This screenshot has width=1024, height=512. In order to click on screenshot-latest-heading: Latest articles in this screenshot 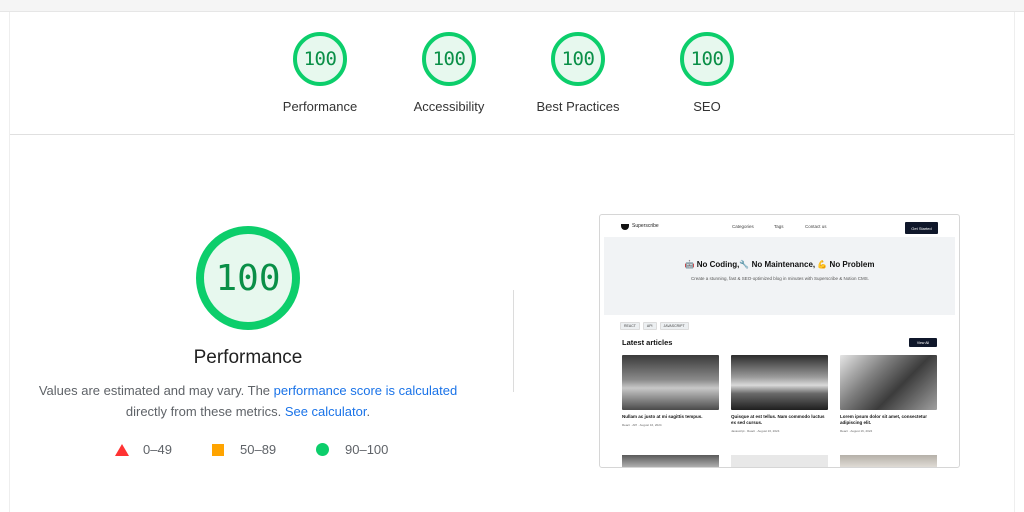, I will do `click(647, 342)`.